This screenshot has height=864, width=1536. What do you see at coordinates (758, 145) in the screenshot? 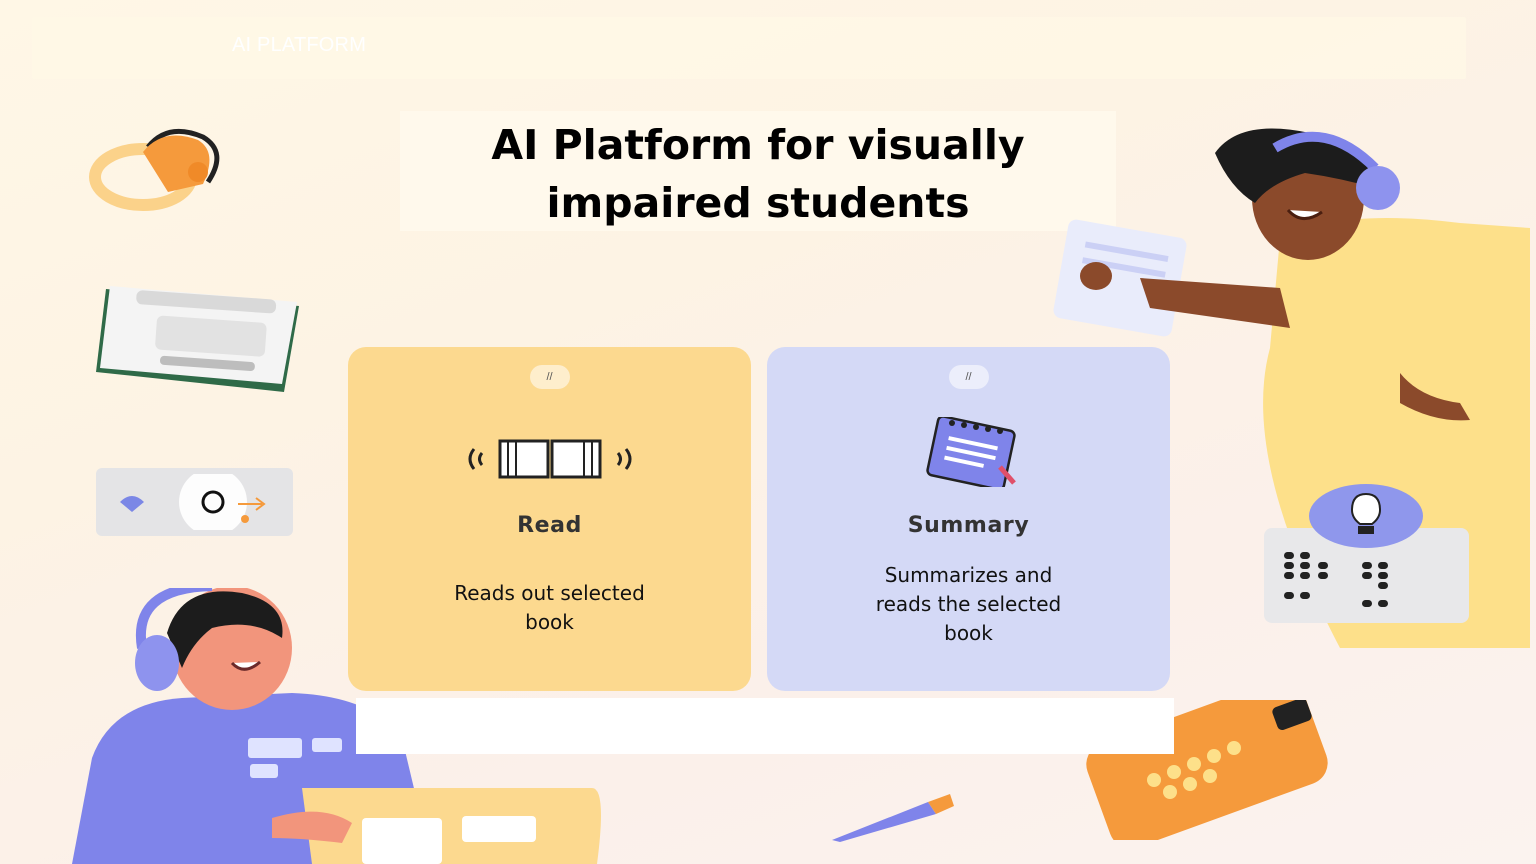
I see `title-line-1: AI Platform for visually` at bounding box center [758, 145].